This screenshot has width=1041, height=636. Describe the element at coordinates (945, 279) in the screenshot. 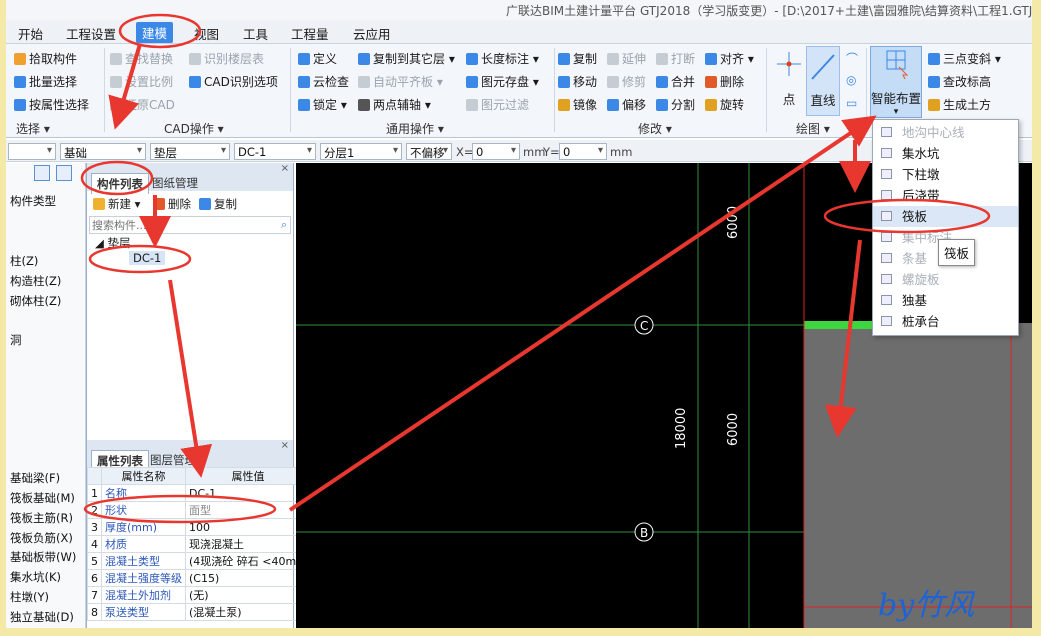

I see `dropdown-item: 螺旋板` at that location.